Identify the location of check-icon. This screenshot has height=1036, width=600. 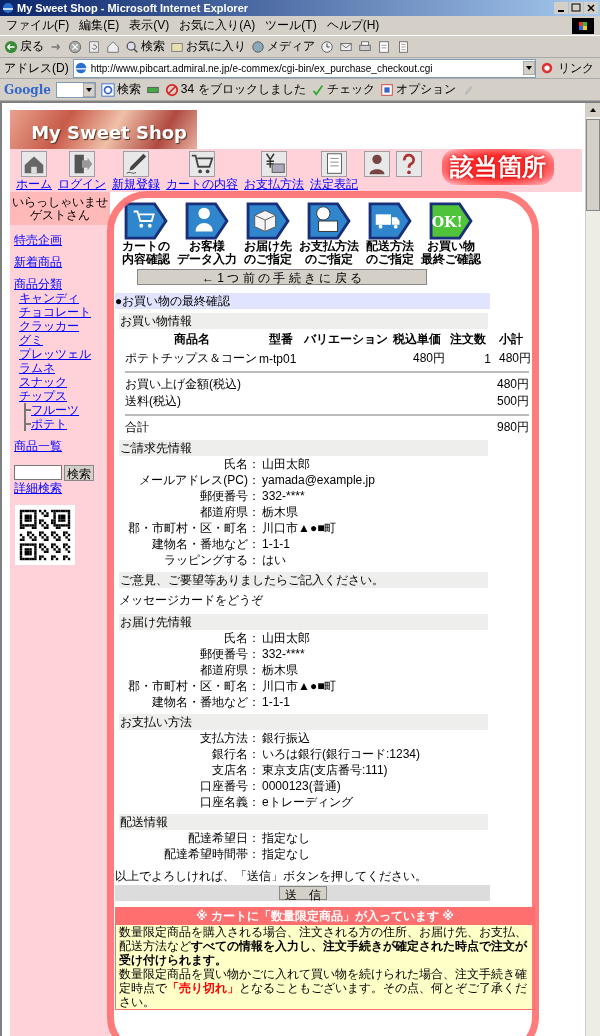
(317, 89).